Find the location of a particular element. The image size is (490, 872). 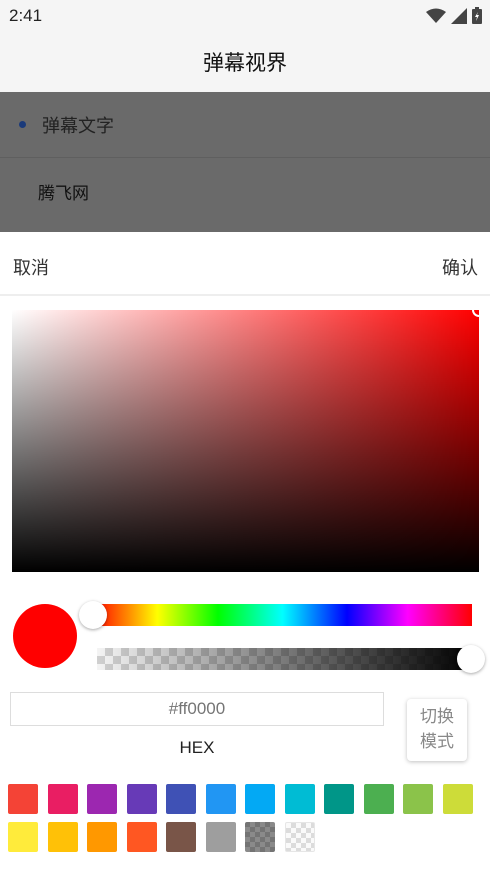

alpha-slider-handle is located at coordinates (471, 659).